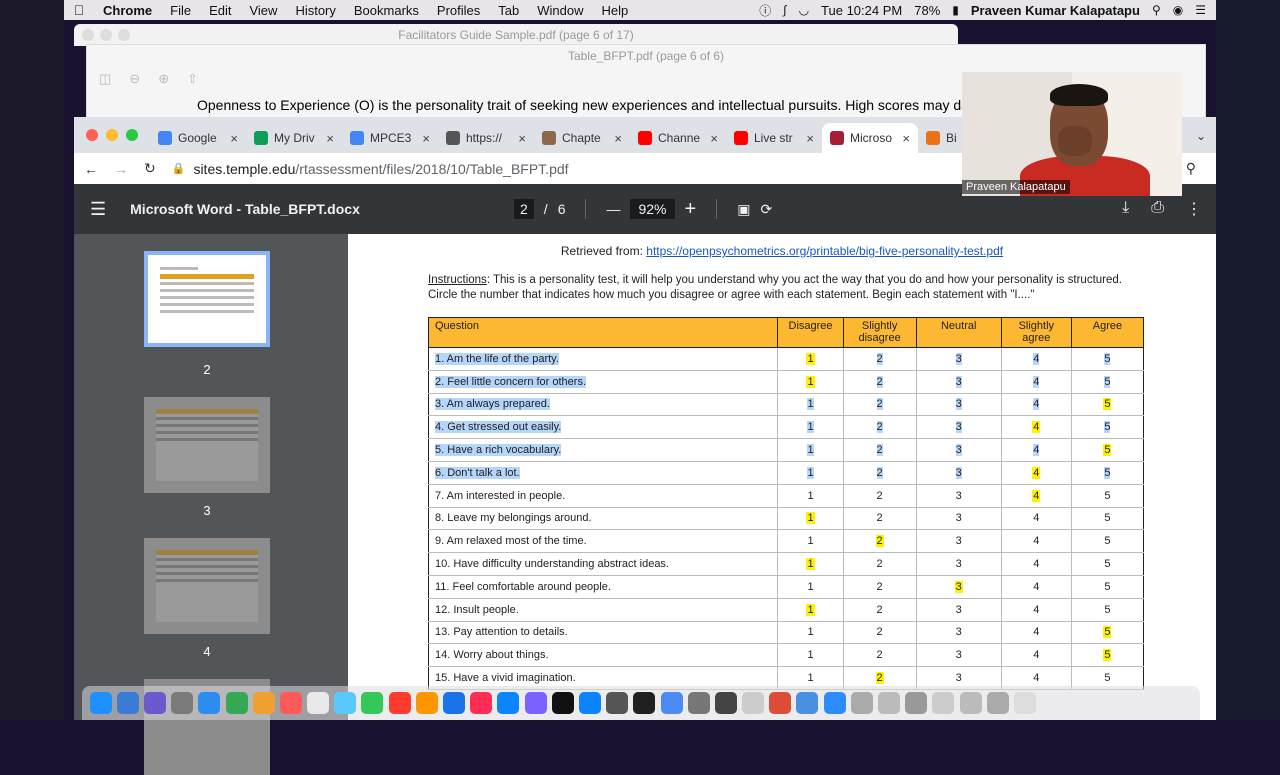 The height and width of the screenshot is (775, 1280). I want to click on browser-tab: https:// ×, so click(486, 138).